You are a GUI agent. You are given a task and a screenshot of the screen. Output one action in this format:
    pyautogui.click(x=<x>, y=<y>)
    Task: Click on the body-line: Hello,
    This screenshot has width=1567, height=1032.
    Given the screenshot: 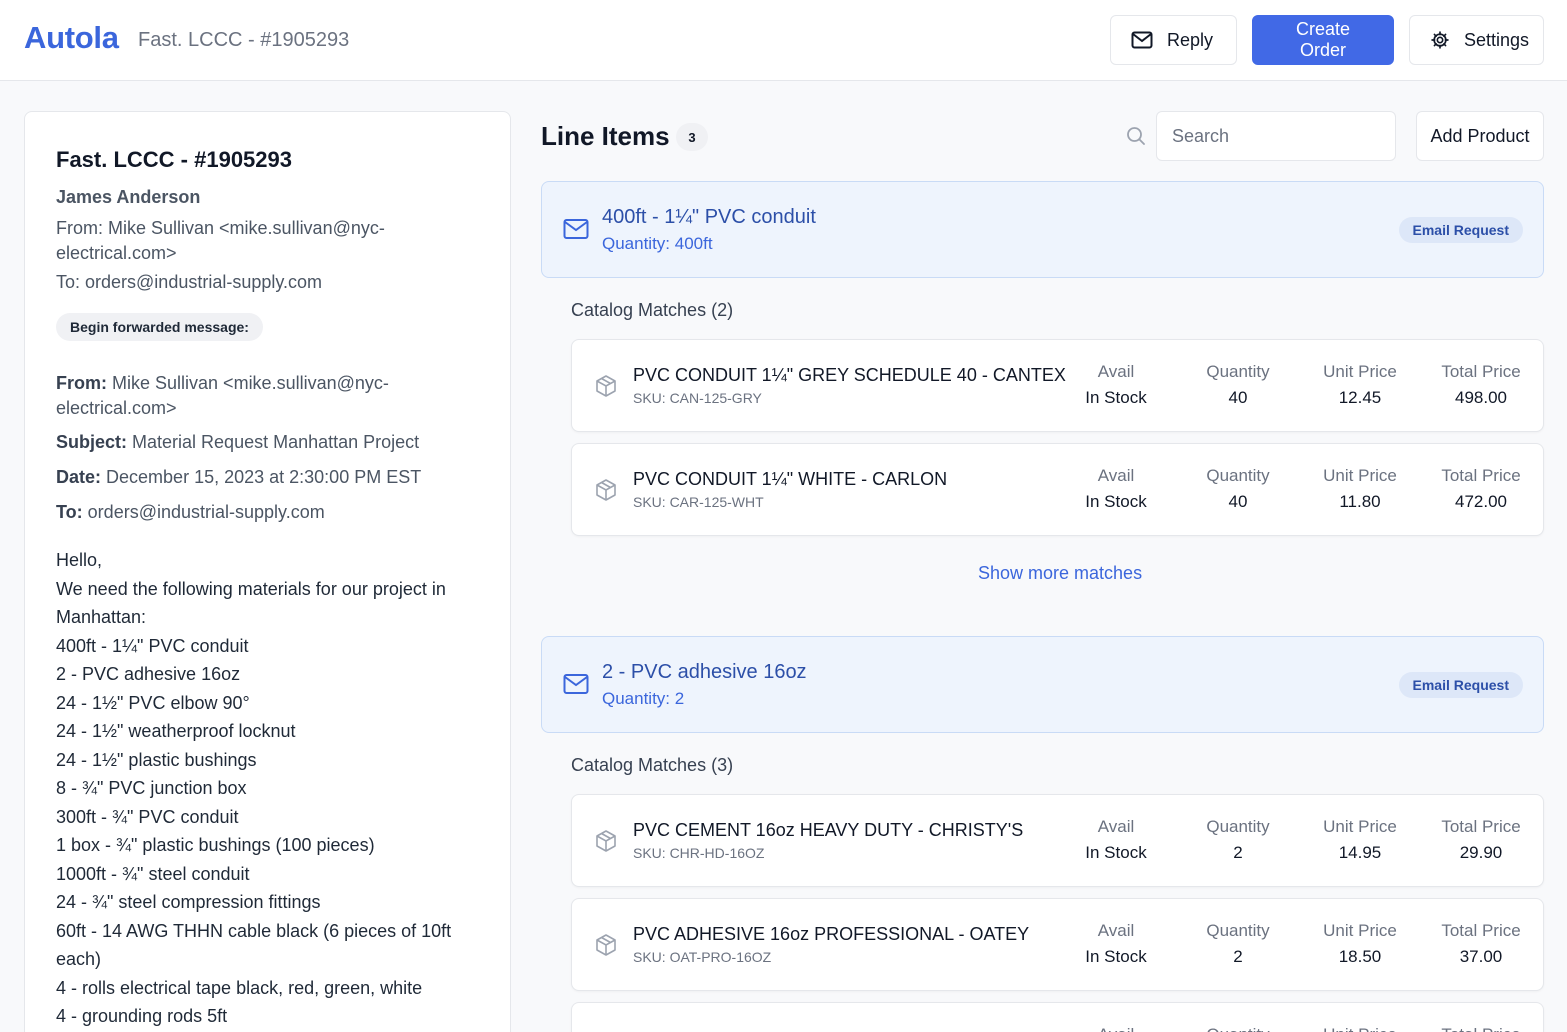 What is the action you would take?
    pyautogui.click(x=79, y=560)
    